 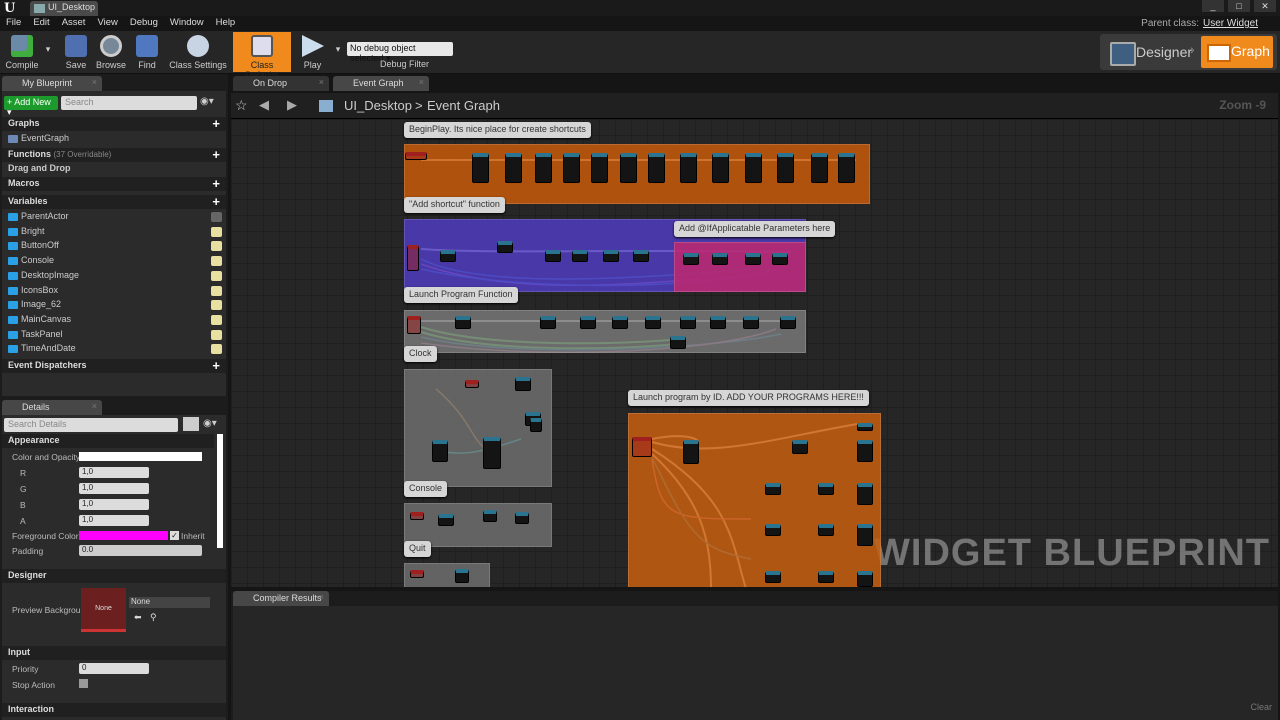 I want to click on add-graph-button: +, so click(x=216, y=123).